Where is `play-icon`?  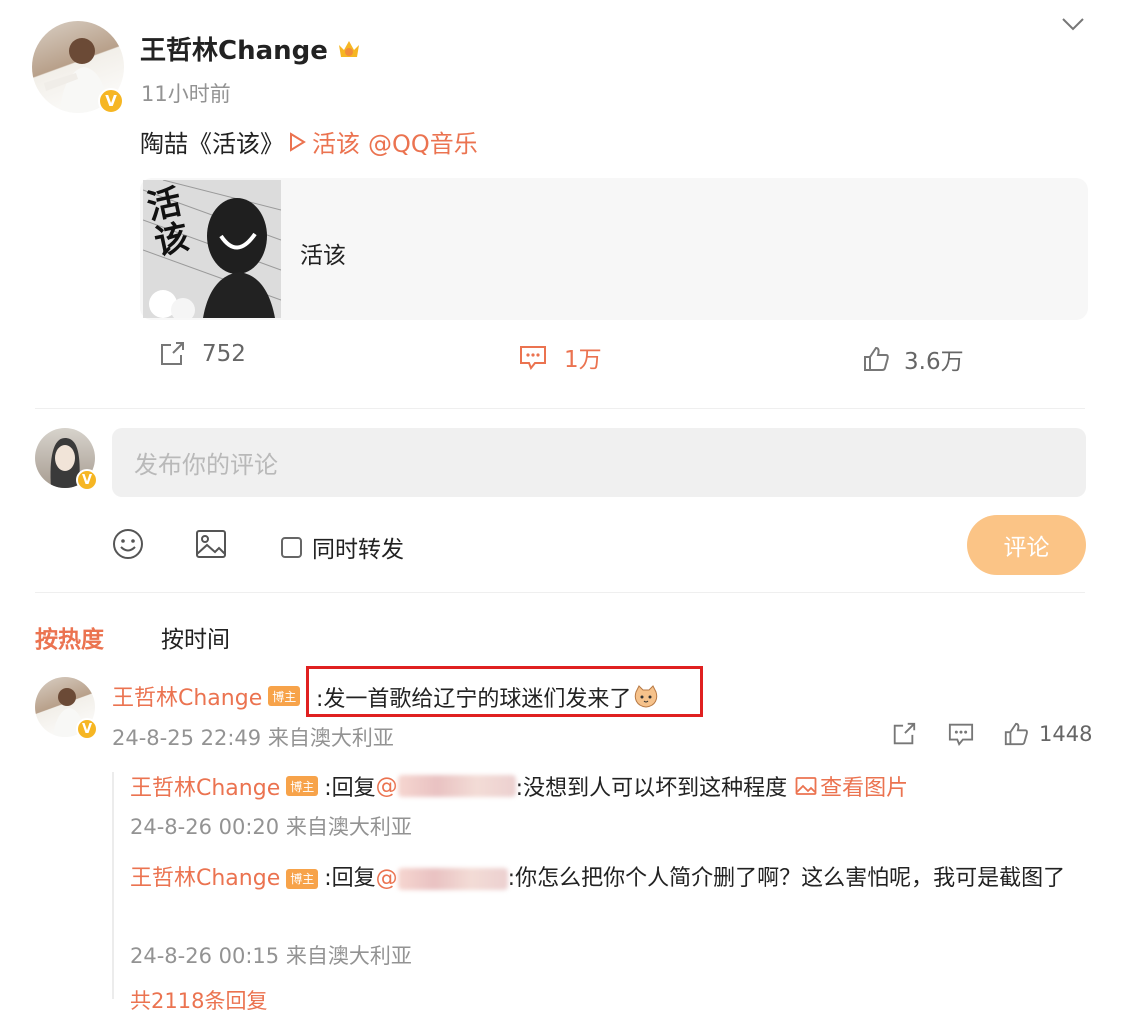 play-icon is located at coordinates (297, 142).